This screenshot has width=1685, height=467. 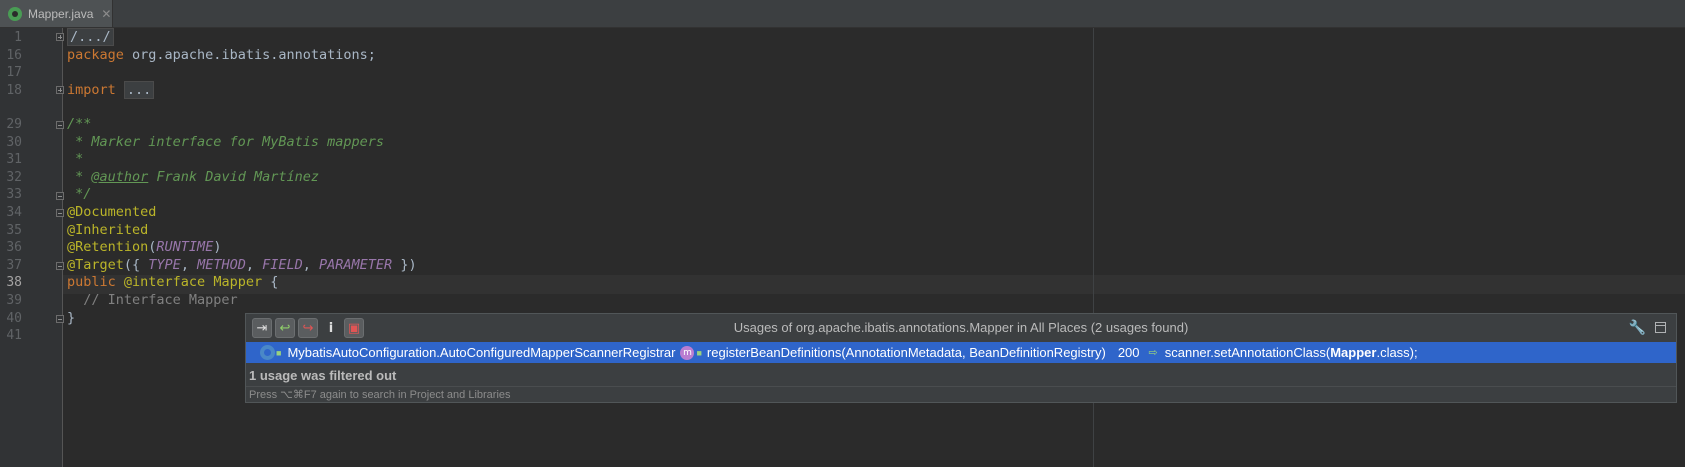 What do you see at coordinates (106, 14) in the screenshot?
I see `close-icon: ✕` at bounding box center [106, 14].